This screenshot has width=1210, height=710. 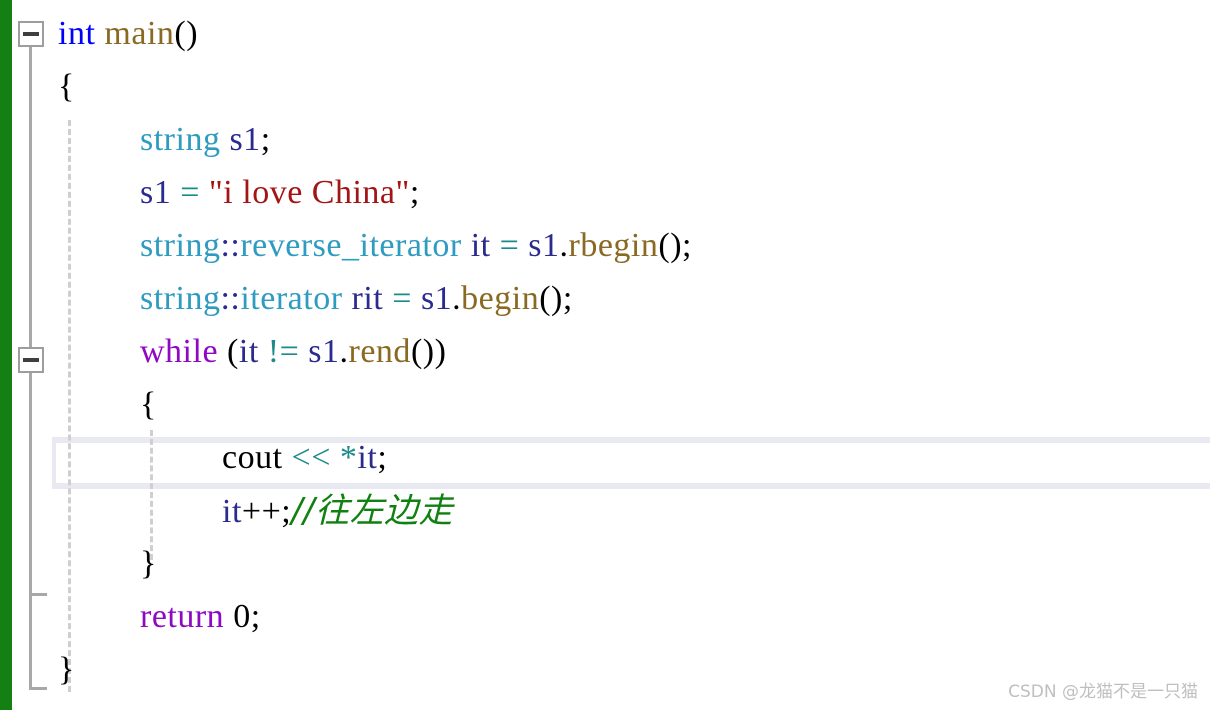 I want to click on token-function-begin: begin, so click(x=500, y=298).